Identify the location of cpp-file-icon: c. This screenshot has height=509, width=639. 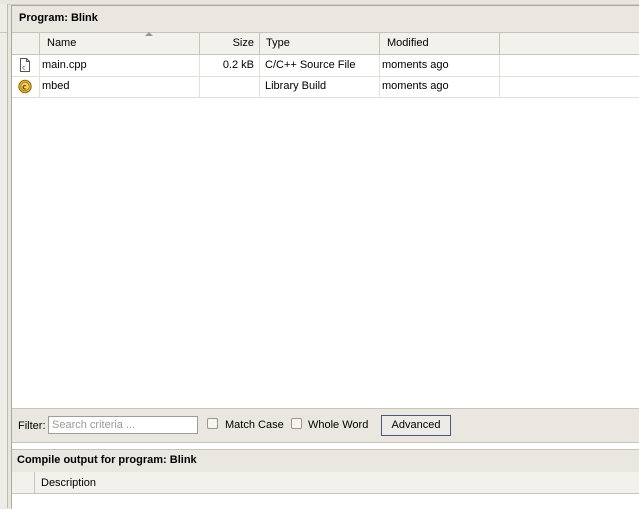
(25, 65).